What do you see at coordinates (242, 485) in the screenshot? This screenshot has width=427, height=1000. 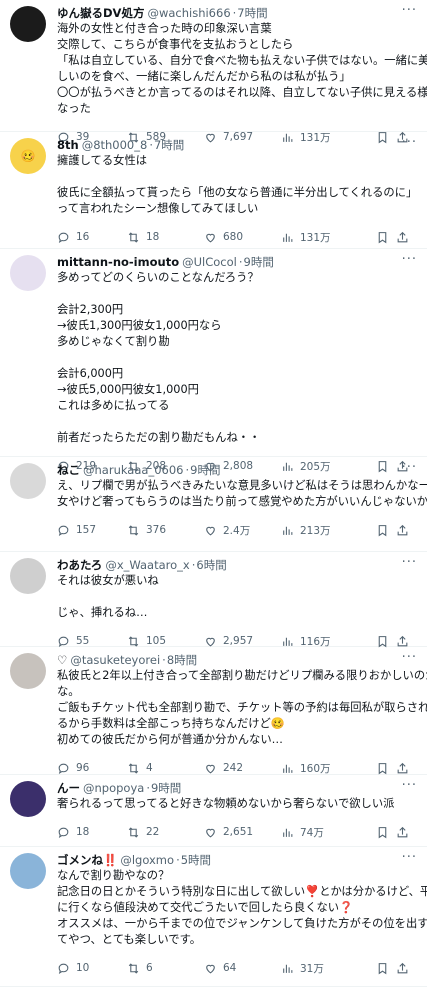 I see `post-text-line: え、リプ欄で男が払うべきみたいな意見多いけど私はそうは思わんかなー、` at bounding box center [242, 485].